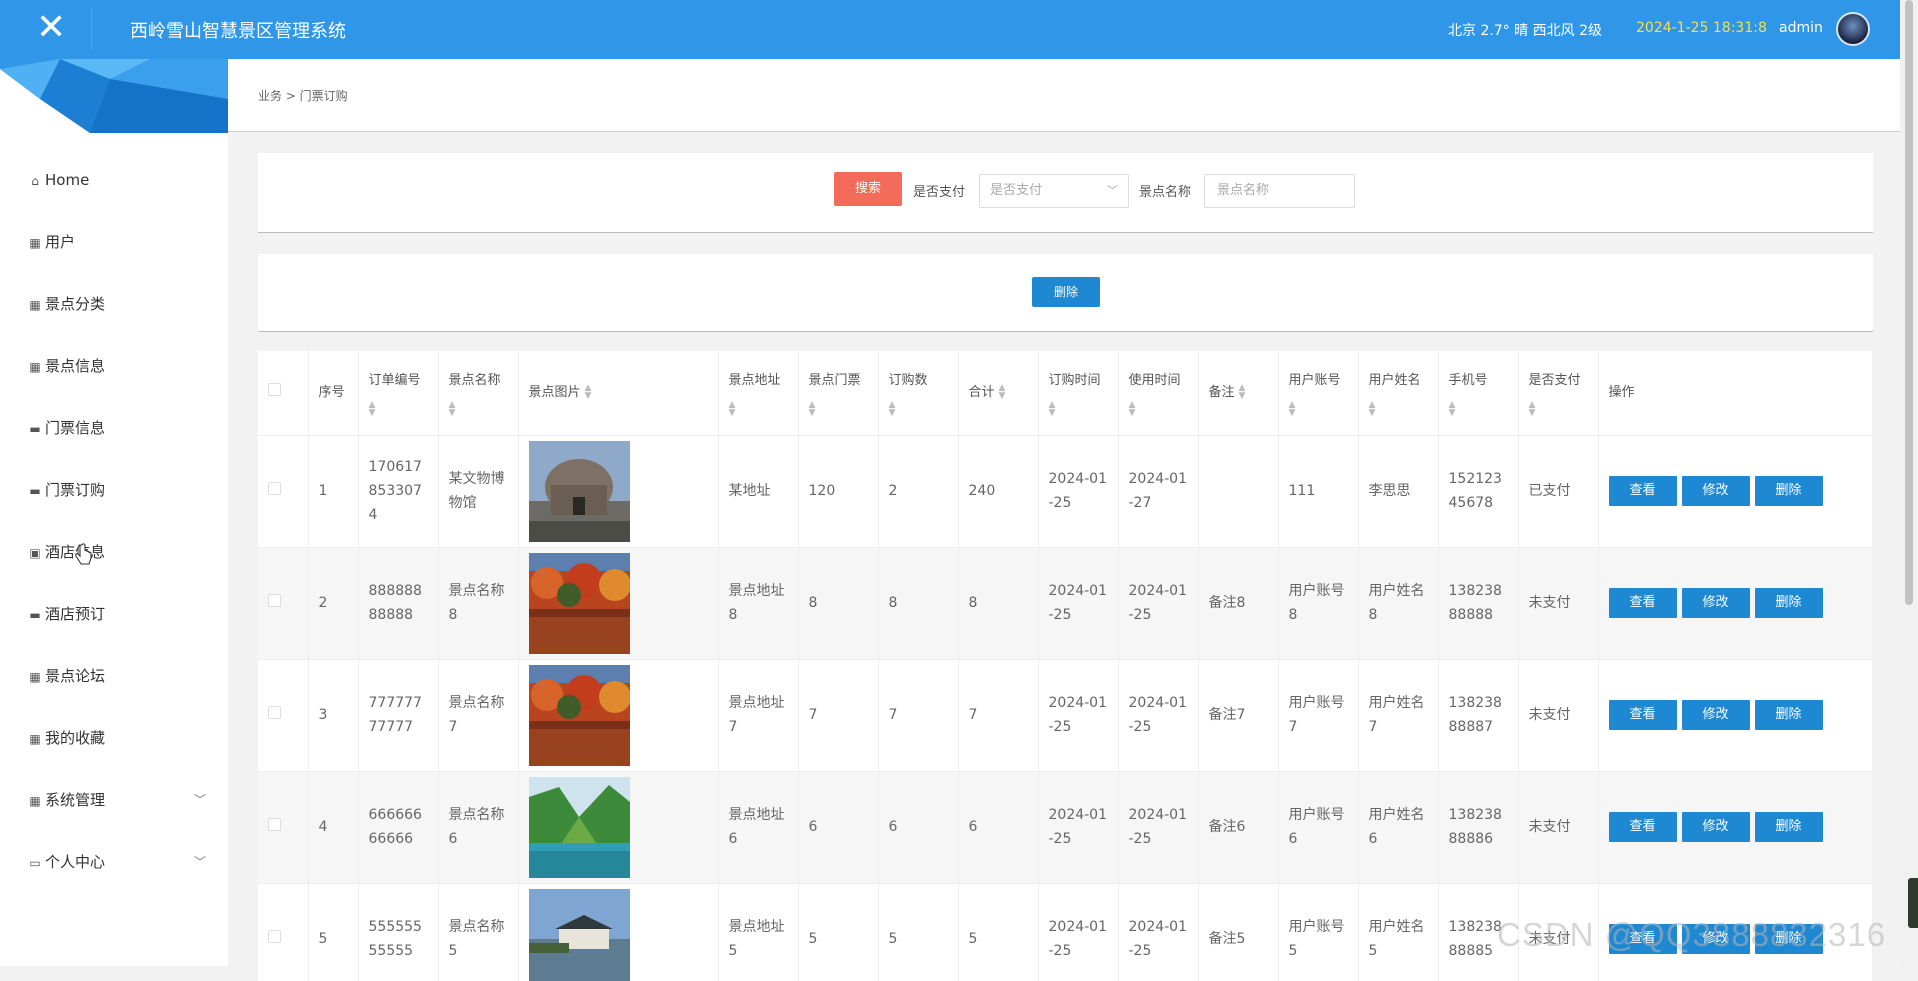 Image resolution: width=1918 pixels, height=981 pixels. What do you see at coordinates (75, 676) in the screenshot?
I see `sidebar-item-label: 景点论坛` at bounding box center [75, 676].